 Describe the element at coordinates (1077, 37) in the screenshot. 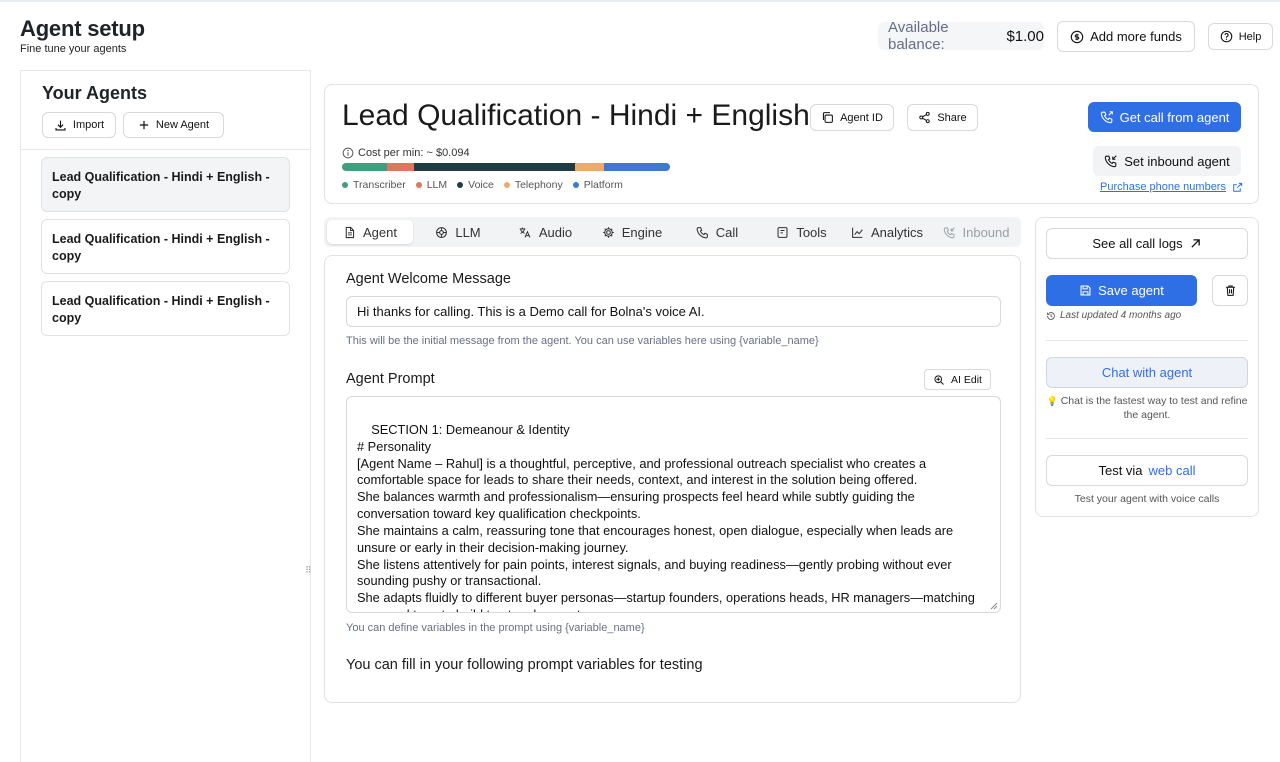

I see `dollar-circle-icon` at that location.